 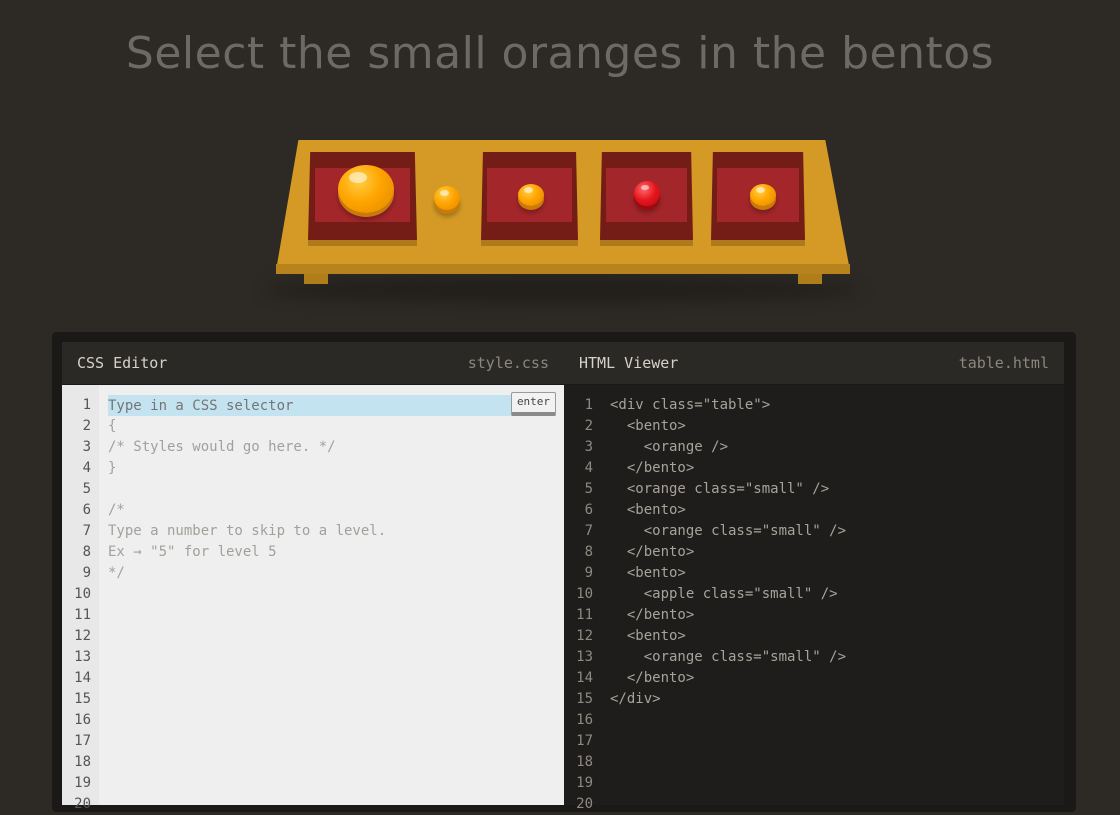 What do you see at coordinates (192, 552) in the screenshot?
I see `code-line: Ex → "5" for level 5` at bounding box center [192, 552].